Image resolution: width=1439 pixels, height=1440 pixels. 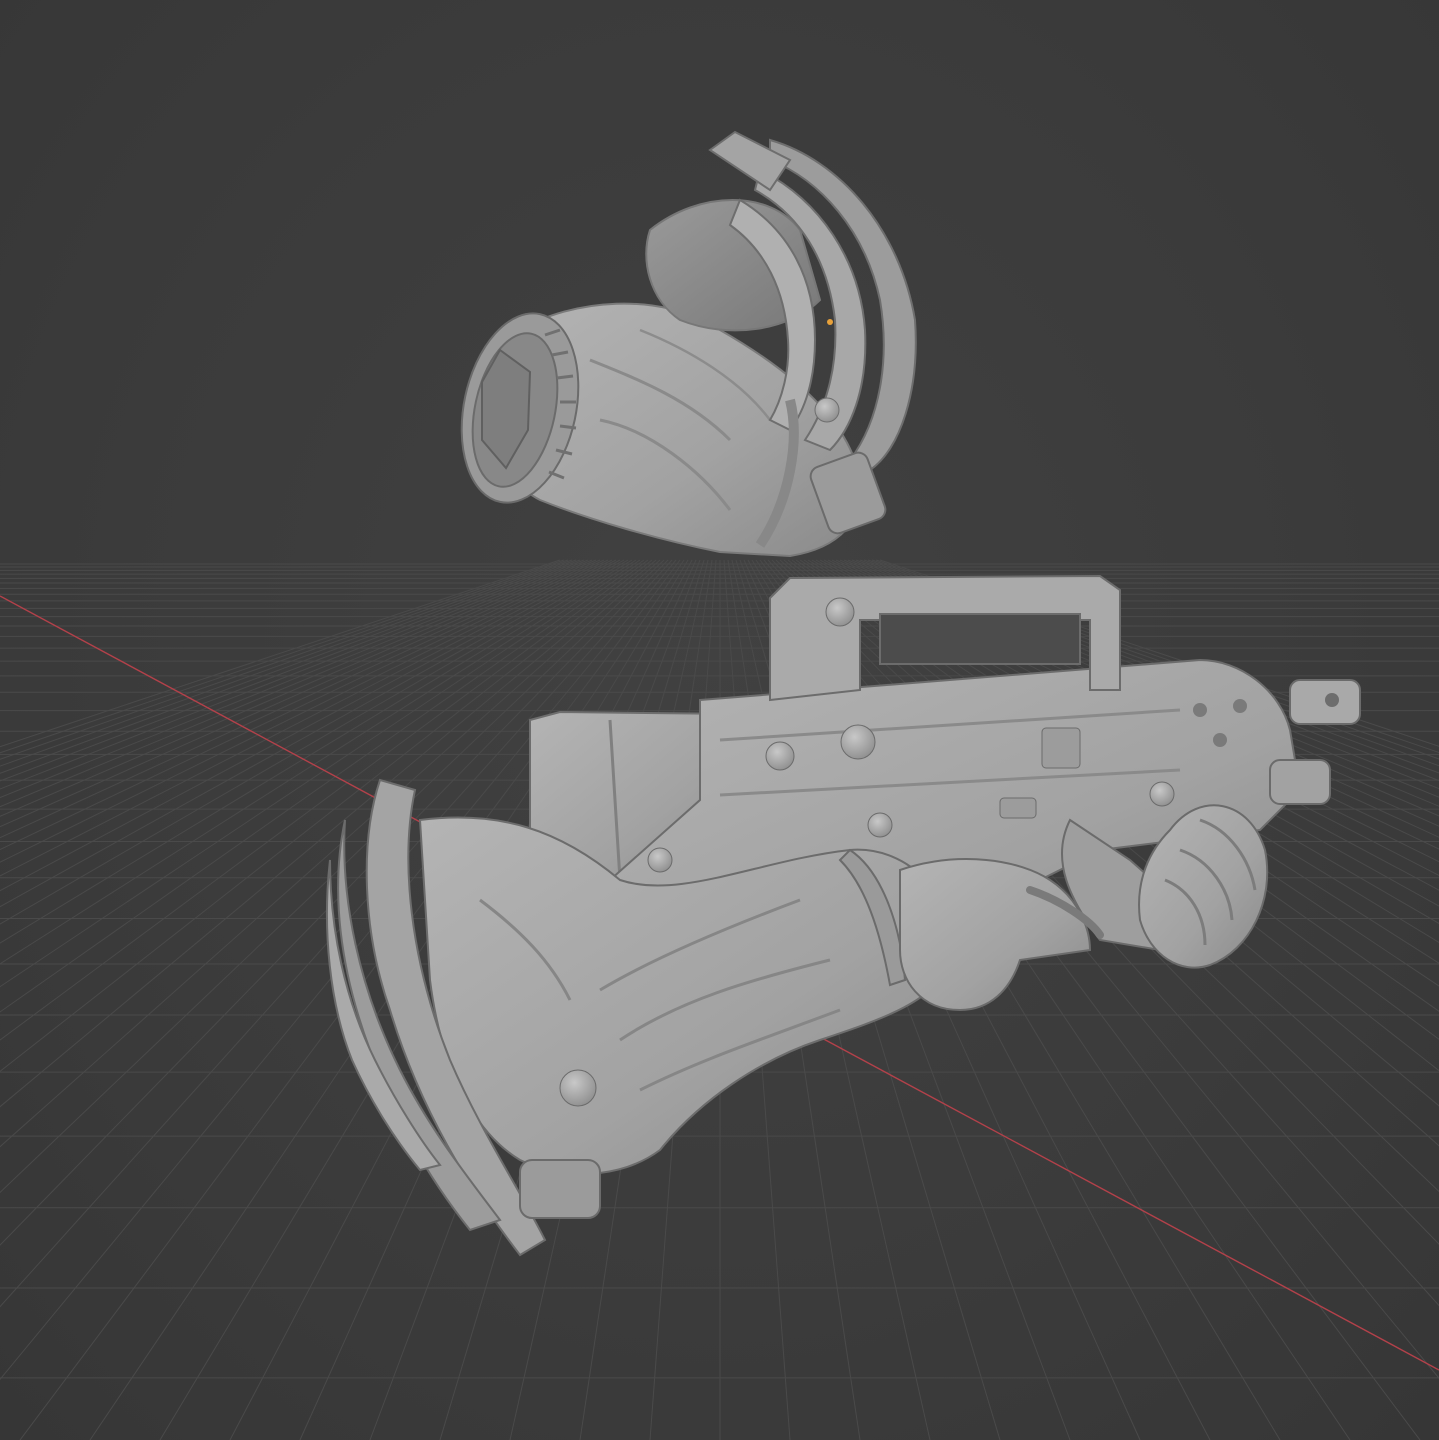 I want to click on upper-arm-pad-mesh, so click(x=681, y=344).